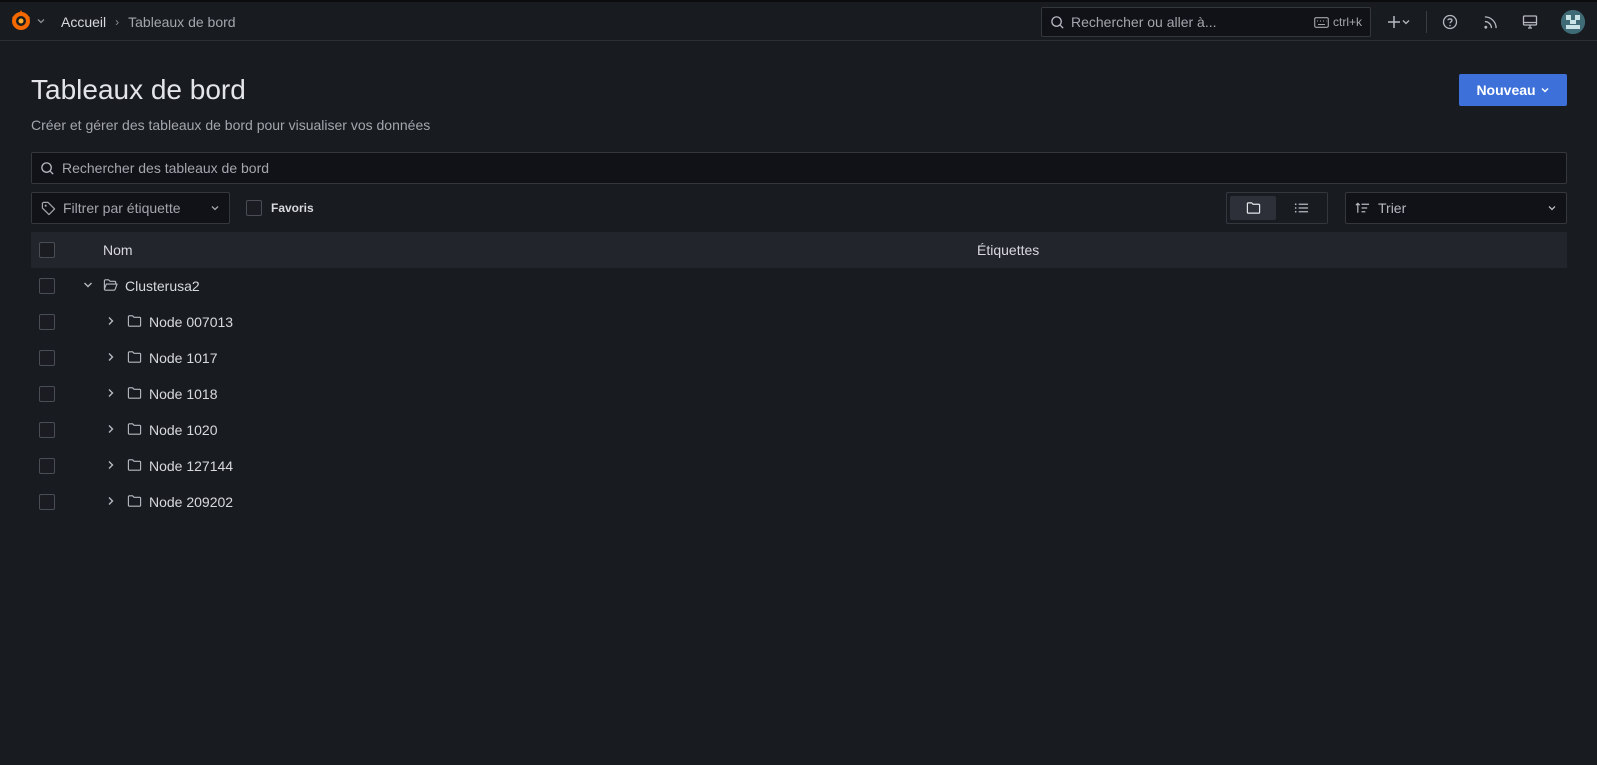 The height and width of the screenshot is (765, 1597). Describe the element at coordinates (183, 394) in the screenshot. I see `folder-name: Node 1018` at that location.